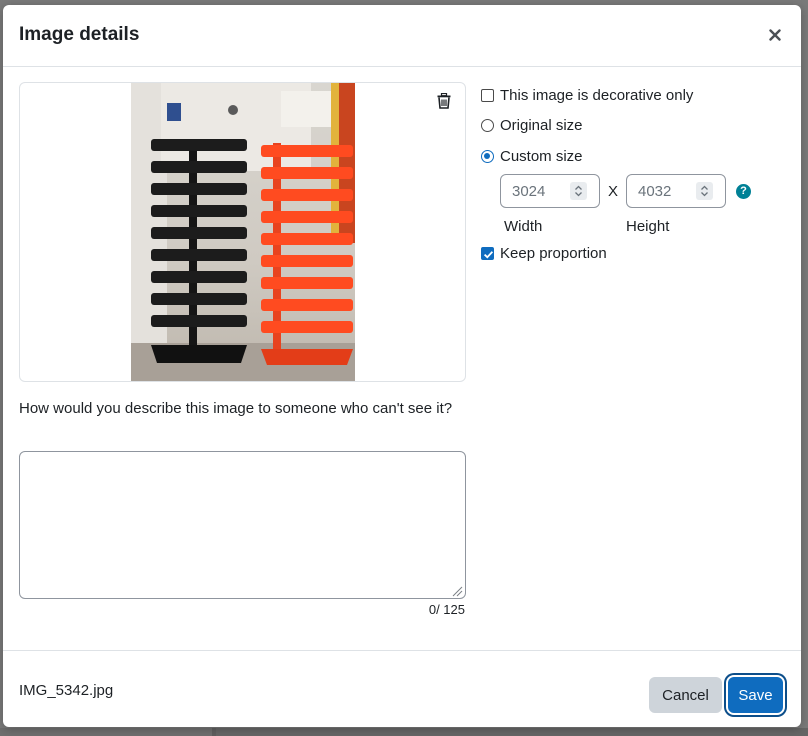 The height and width of the screenshot is (736, 808). I want to click on keep-proportion-checkbox, so click(487, 253).